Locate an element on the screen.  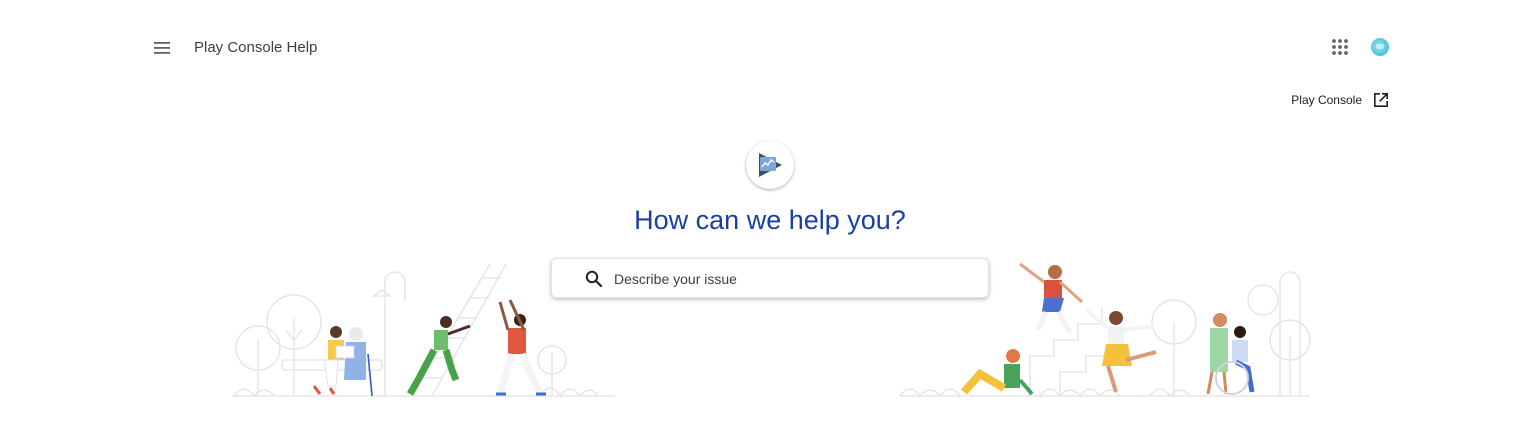
search-box is located at coordinates (770, 278).